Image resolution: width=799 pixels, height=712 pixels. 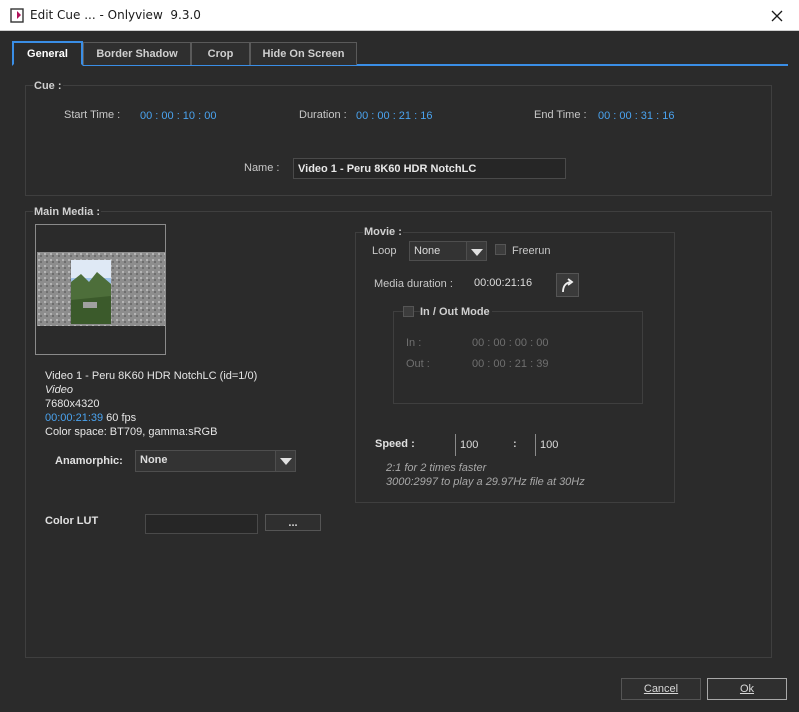 I want to click on ok-label: Ok, so click(x=747, y=689).